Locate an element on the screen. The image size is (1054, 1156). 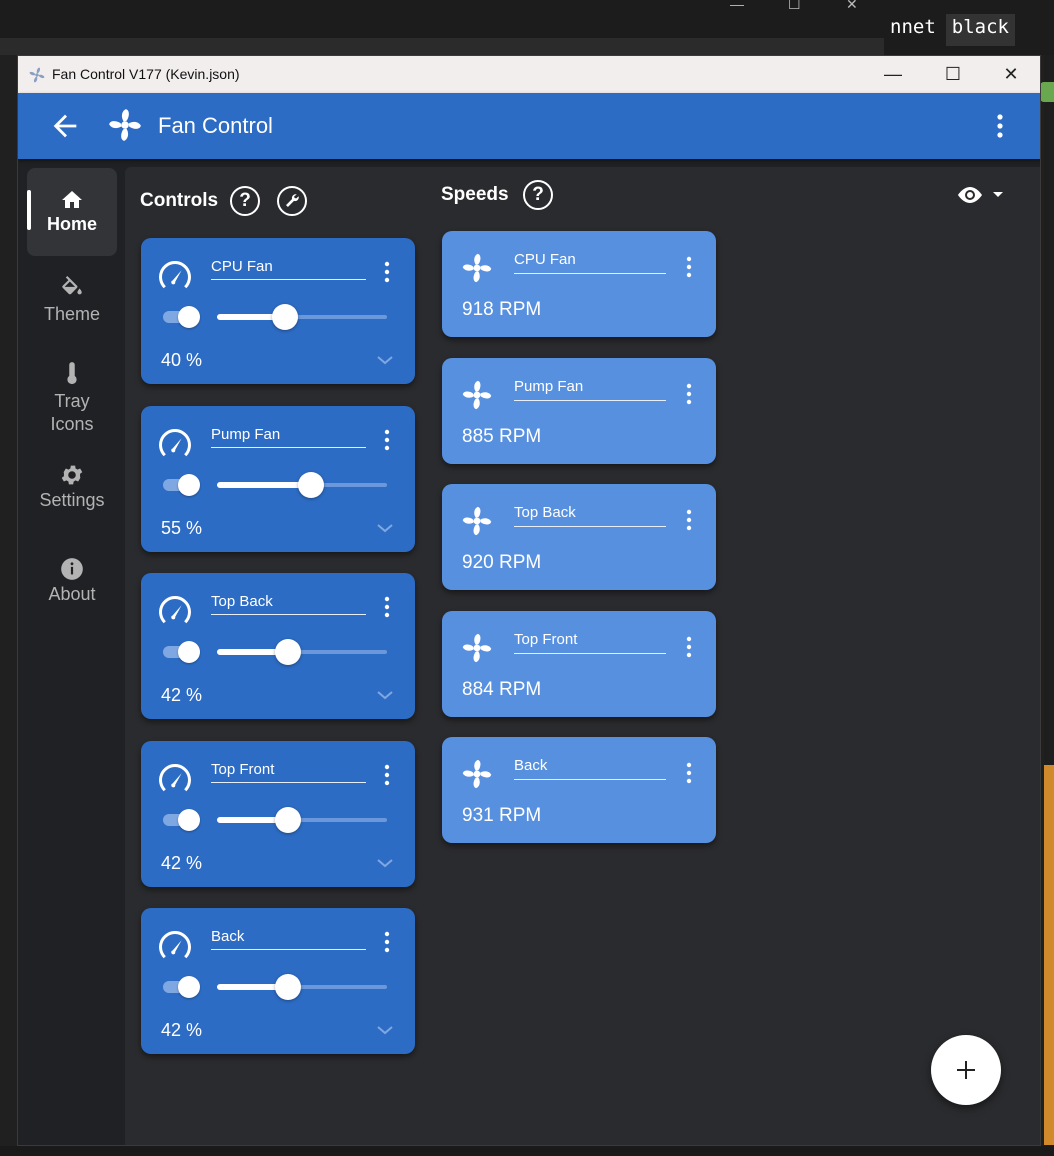
control-card: Top Back 42 % is located at coordinates (278, 646).